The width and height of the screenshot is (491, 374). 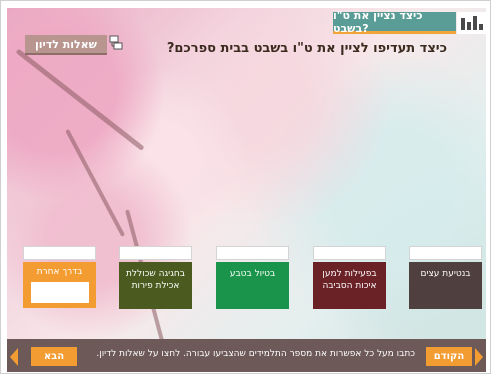 I want to click on next-button-label: הבא, so click(x=54, y=356).